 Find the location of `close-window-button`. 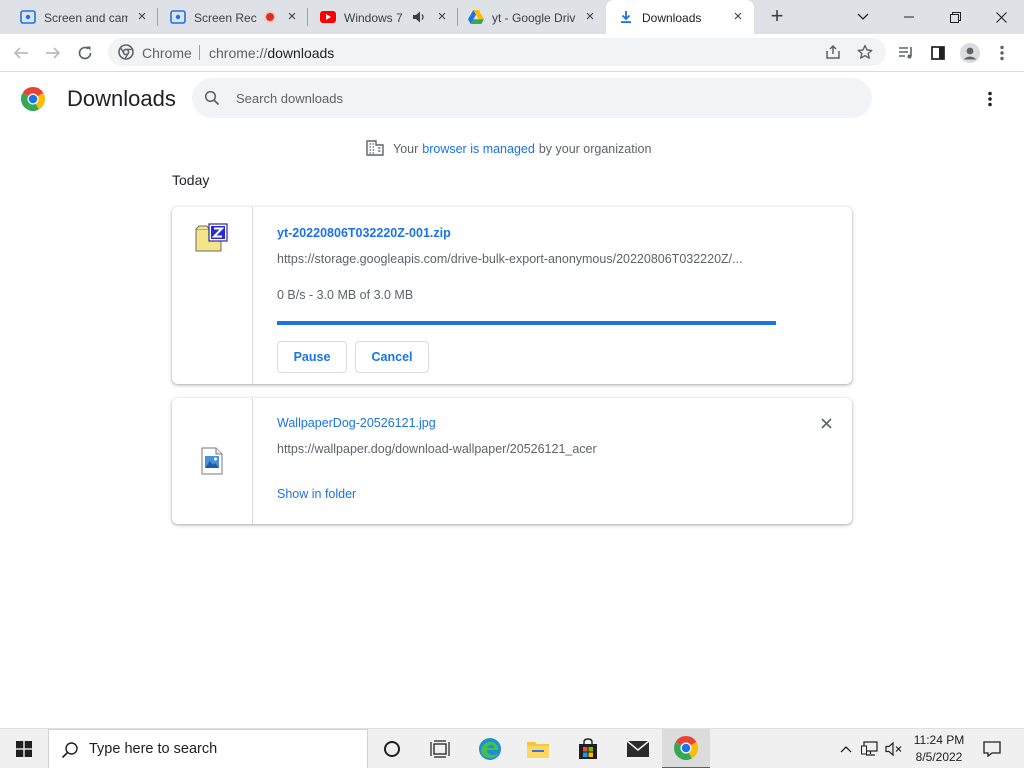

close-window-button is located at coordinates (1001, 17).